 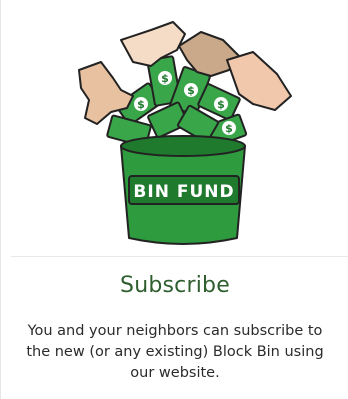 I want to click on description-line: You and your neighbors can subscribe to, so click(x=175, y=331).